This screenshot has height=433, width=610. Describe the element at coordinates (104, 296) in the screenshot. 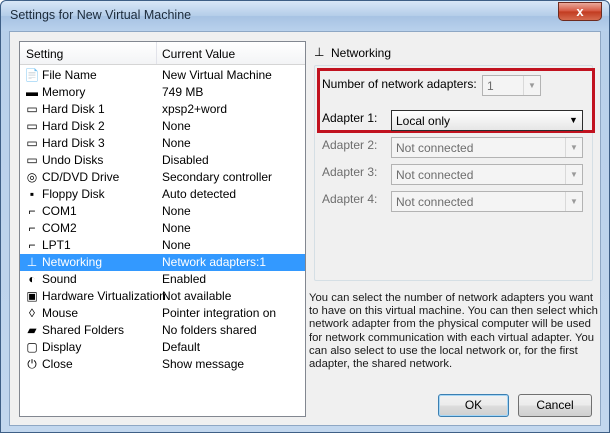

I see `setting-name: Hardware Virtualization` at that location.